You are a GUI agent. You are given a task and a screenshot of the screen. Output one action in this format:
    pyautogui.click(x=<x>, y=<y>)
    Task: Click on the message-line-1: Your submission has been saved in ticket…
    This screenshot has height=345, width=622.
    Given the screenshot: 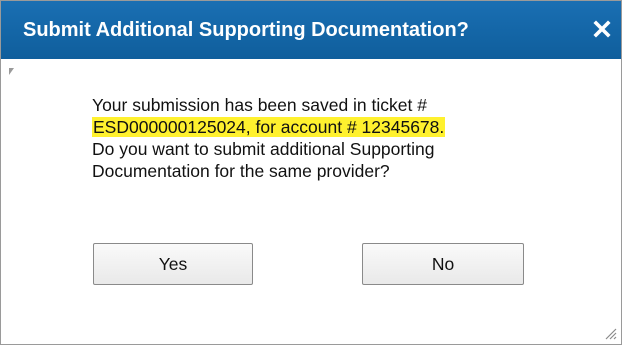 What is the action you would take?
    pyautogui.click(x=259, y=105)
    